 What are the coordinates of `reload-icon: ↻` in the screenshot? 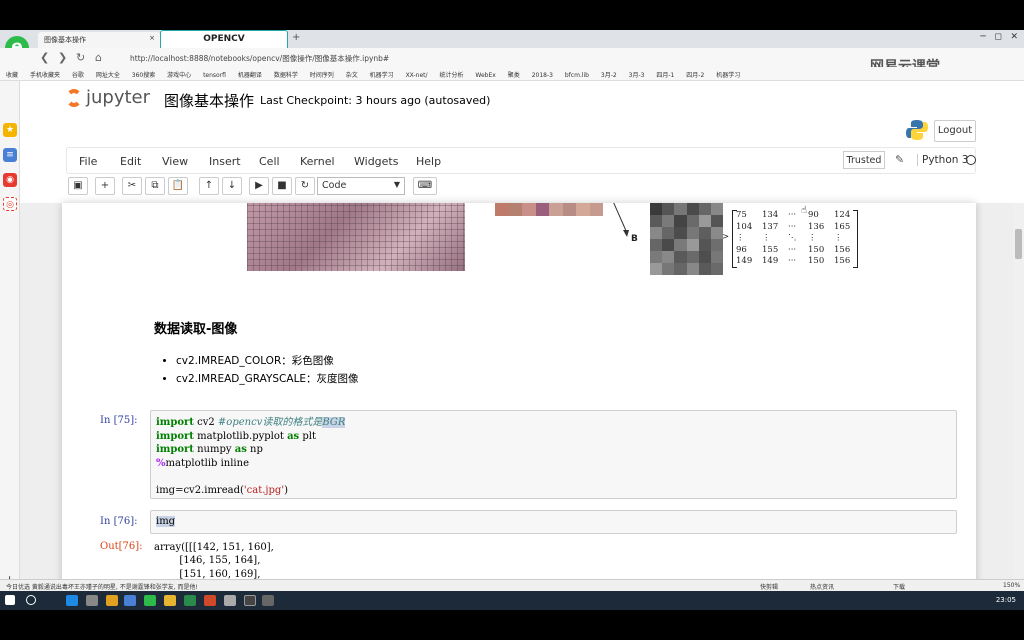 It's located at (80, 57).